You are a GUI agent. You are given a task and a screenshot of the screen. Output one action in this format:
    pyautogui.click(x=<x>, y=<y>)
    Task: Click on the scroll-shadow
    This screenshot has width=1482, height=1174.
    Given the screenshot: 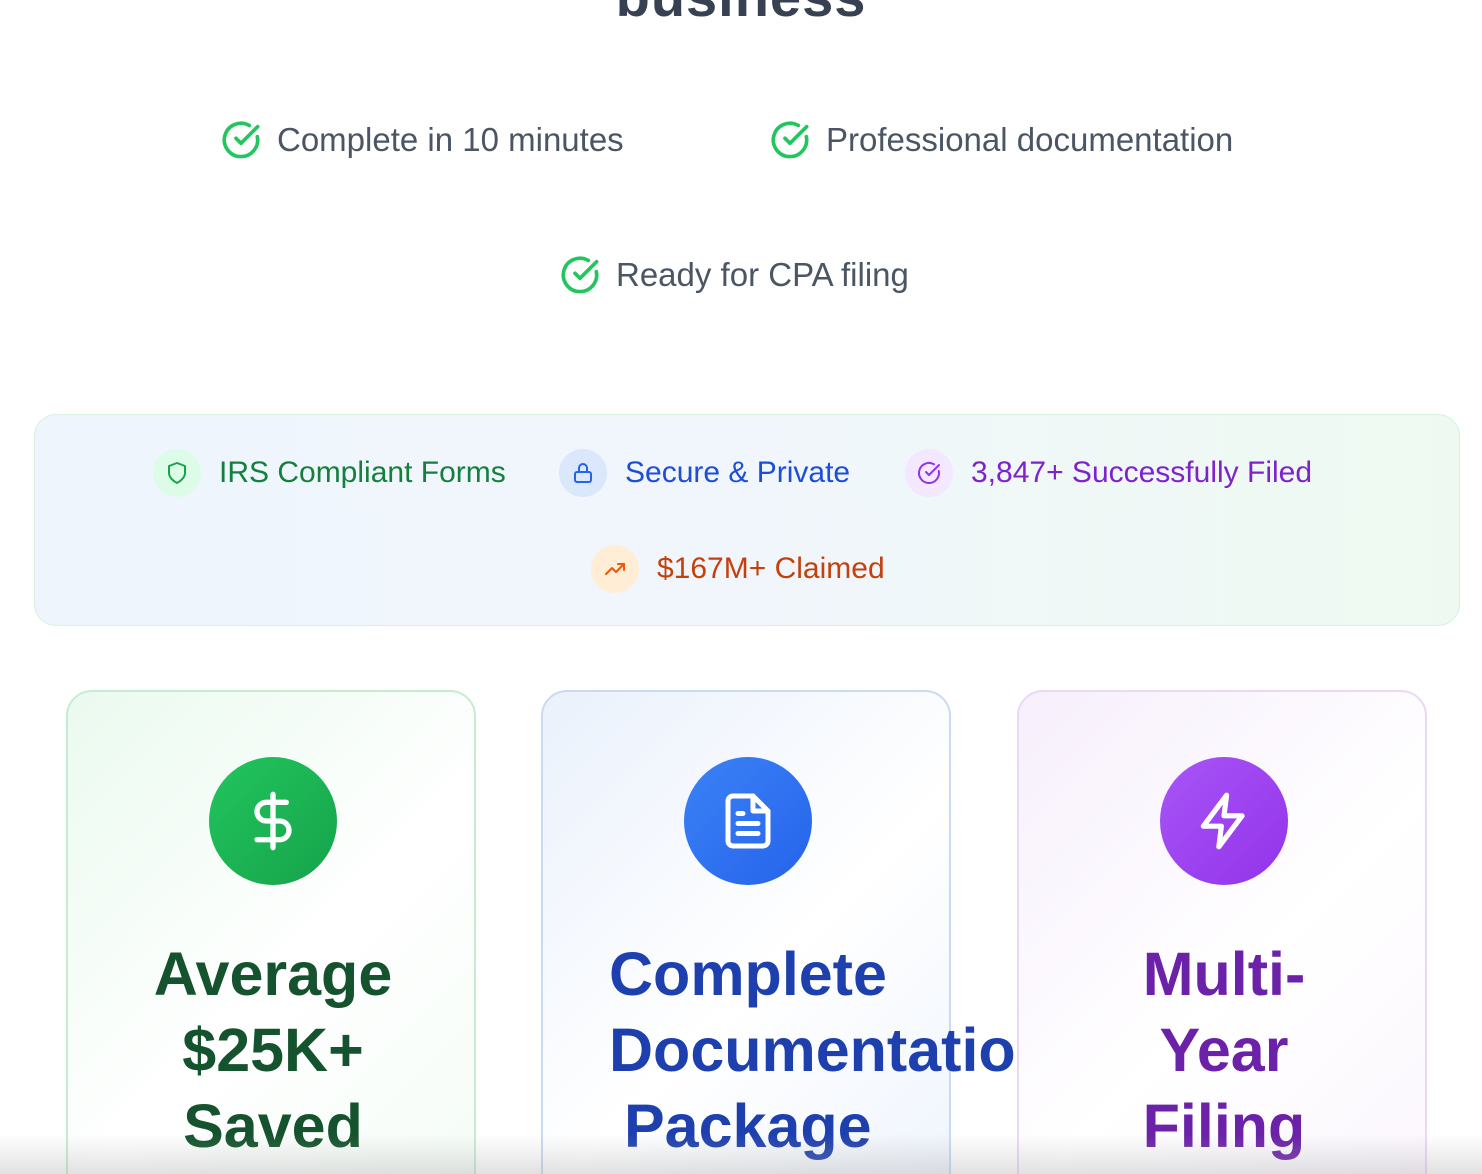 What is the action you would take?
    pyautogui.click(x=741, y=1154)
    